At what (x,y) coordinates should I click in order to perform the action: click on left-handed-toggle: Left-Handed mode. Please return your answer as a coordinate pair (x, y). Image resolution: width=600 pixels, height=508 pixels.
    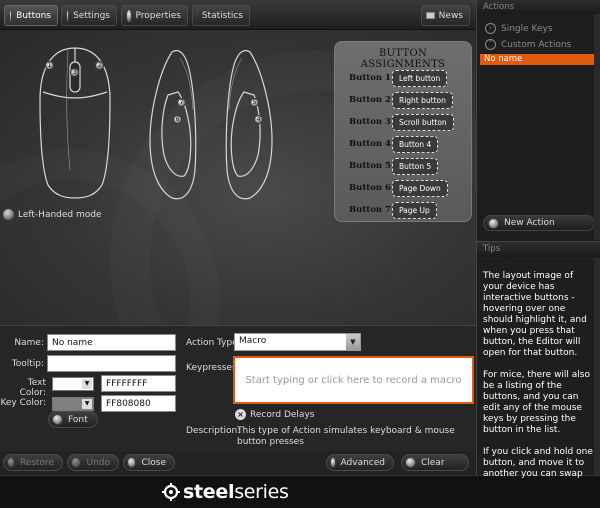
    Looking at the image, I should click on (52, 214).